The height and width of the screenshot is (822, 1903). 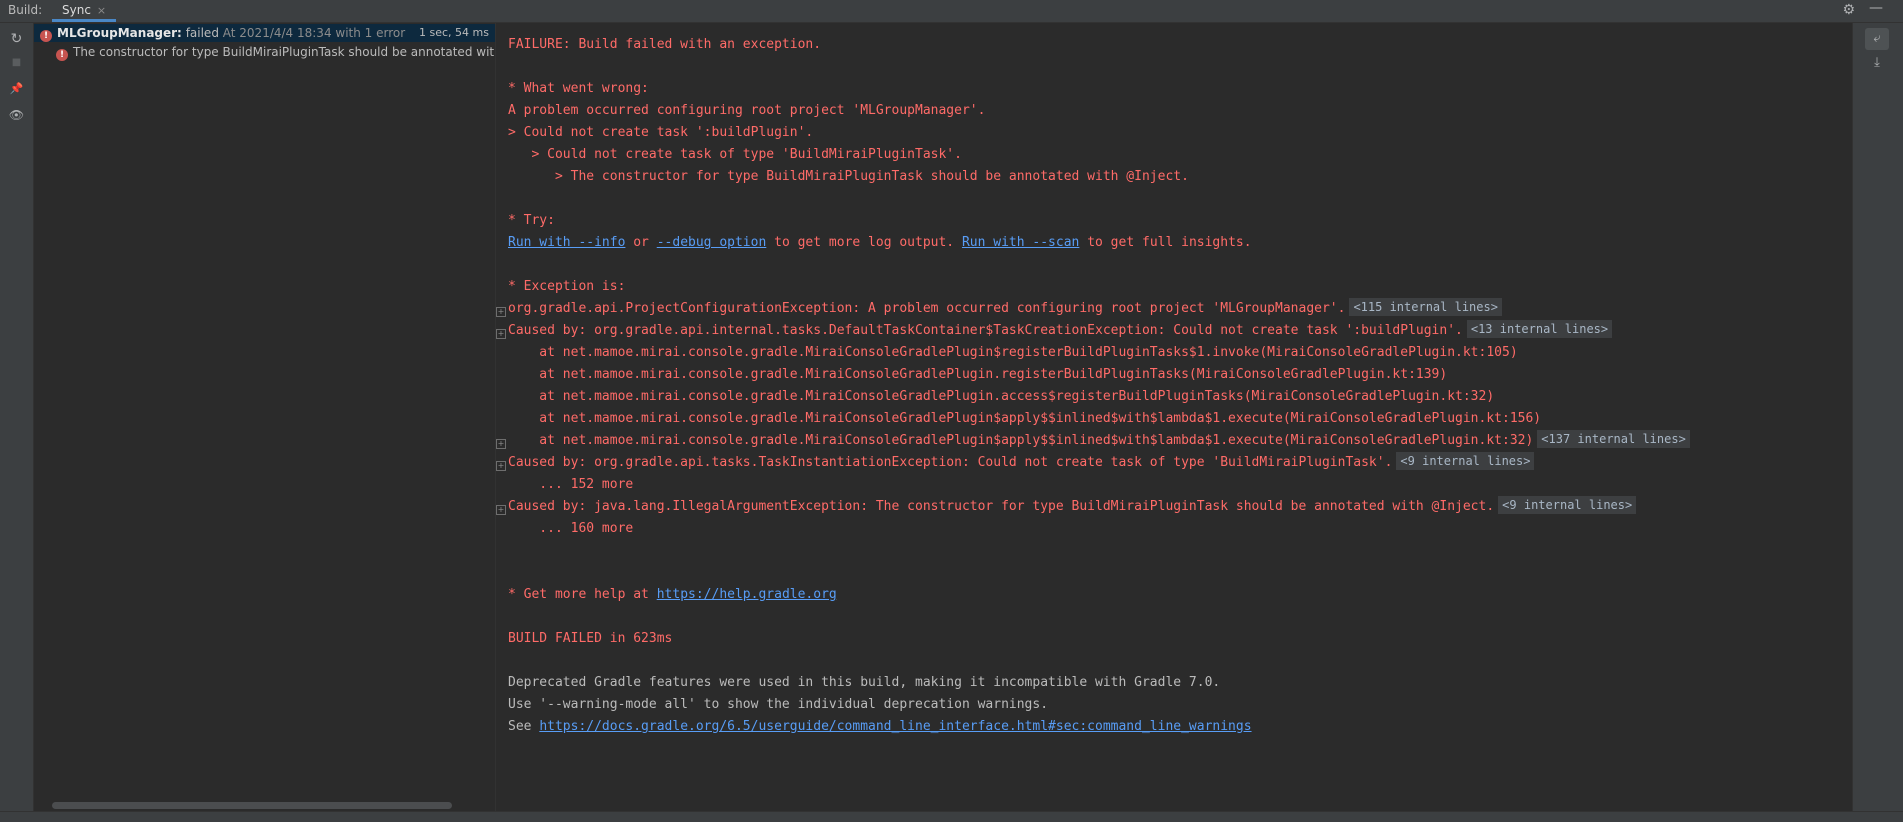 What do you see at coordinates (76, 10) in the screenshot?
I see `tab-sync-label: Sync` at bounding box center [76, 10].